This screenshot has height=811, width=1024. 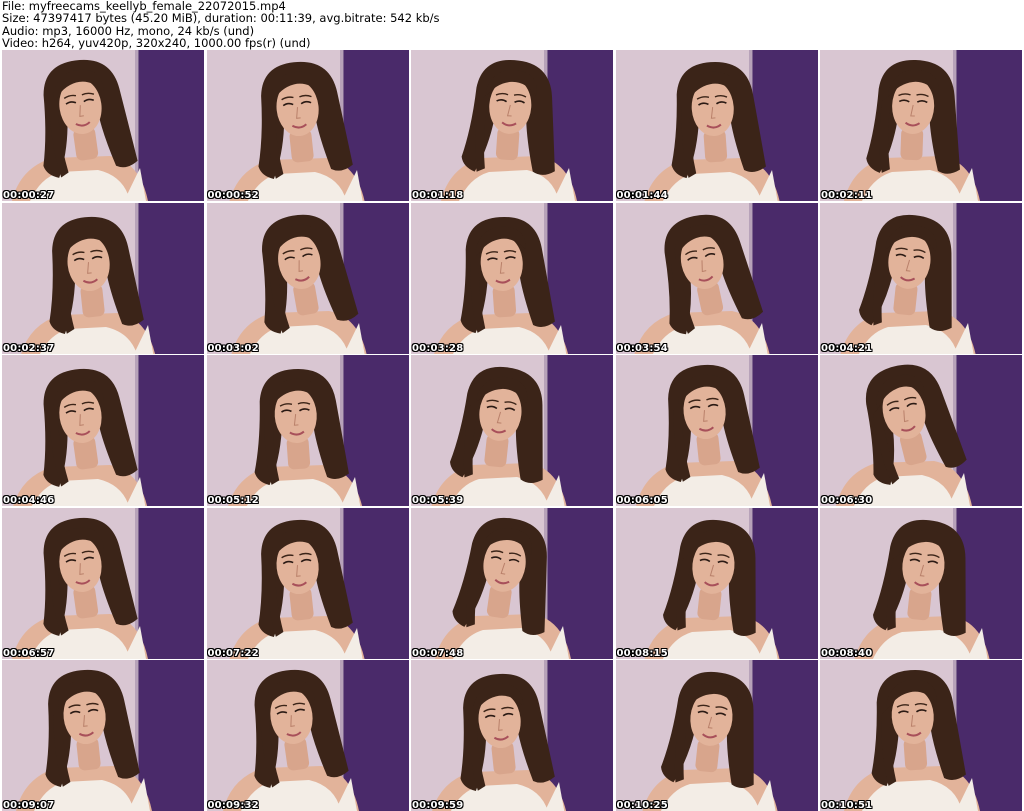 What do you see at coordinates (29, 653) in the screenshot?
I see `thumbnail-timestamp: 00:06:57` at bounding box center [29, 653].